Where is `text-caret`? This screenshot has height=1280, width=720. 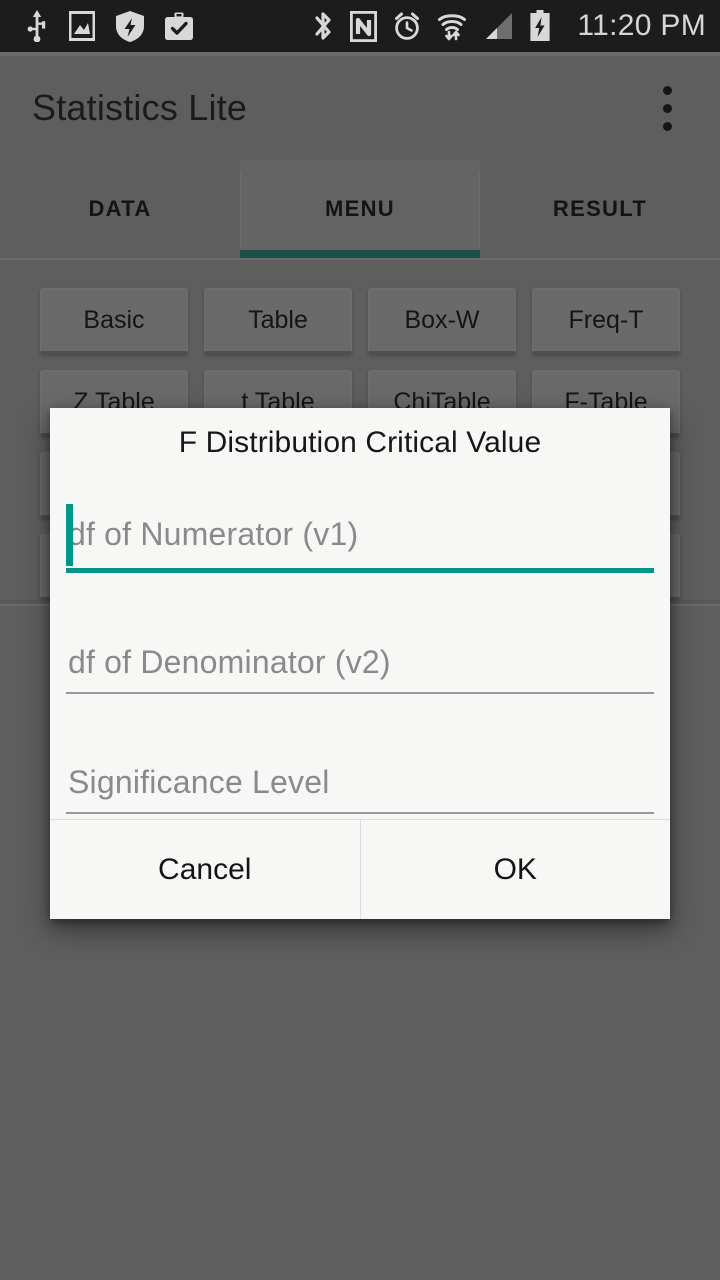
text-caret is located at coordinates (69, 535).